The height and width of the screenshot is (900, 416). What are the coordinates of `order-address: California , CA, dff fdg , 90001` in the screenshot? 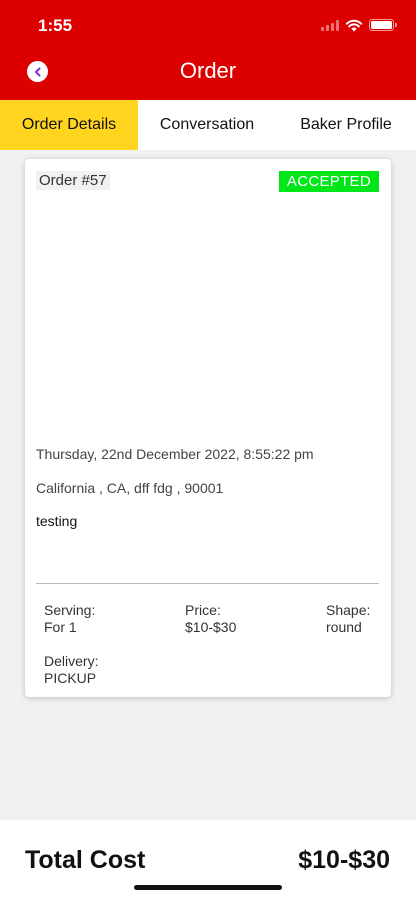 It's located at (130, 488).